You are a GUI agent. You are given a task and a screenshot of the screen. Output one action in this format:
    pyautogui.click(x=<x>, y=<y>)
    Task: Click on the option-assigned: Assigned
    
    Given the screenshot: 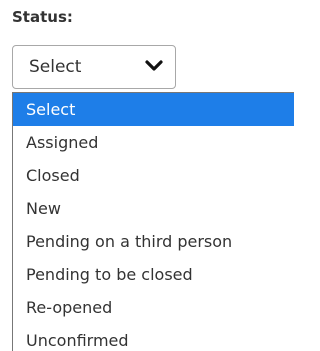 What is the action you would take?
    pyautogui.click(x=153, y=142)
    